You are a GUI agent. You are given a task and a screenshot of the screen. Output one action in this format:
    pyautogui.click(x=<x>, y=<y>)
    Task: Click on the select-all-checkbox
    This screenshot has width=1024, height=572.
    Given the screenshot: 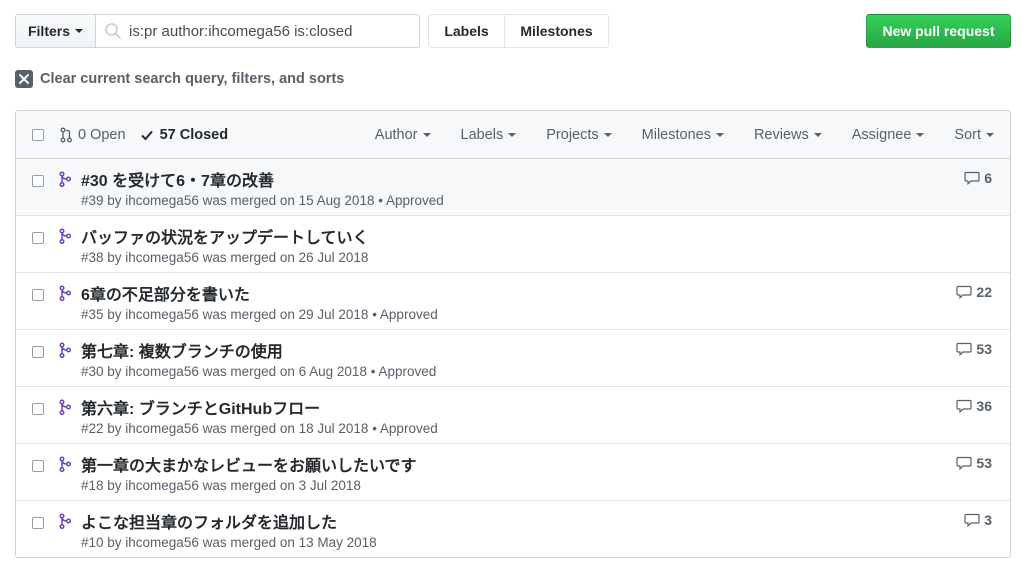 What is the action you would take?
    pyautogui.click(x=38, y=135)
    